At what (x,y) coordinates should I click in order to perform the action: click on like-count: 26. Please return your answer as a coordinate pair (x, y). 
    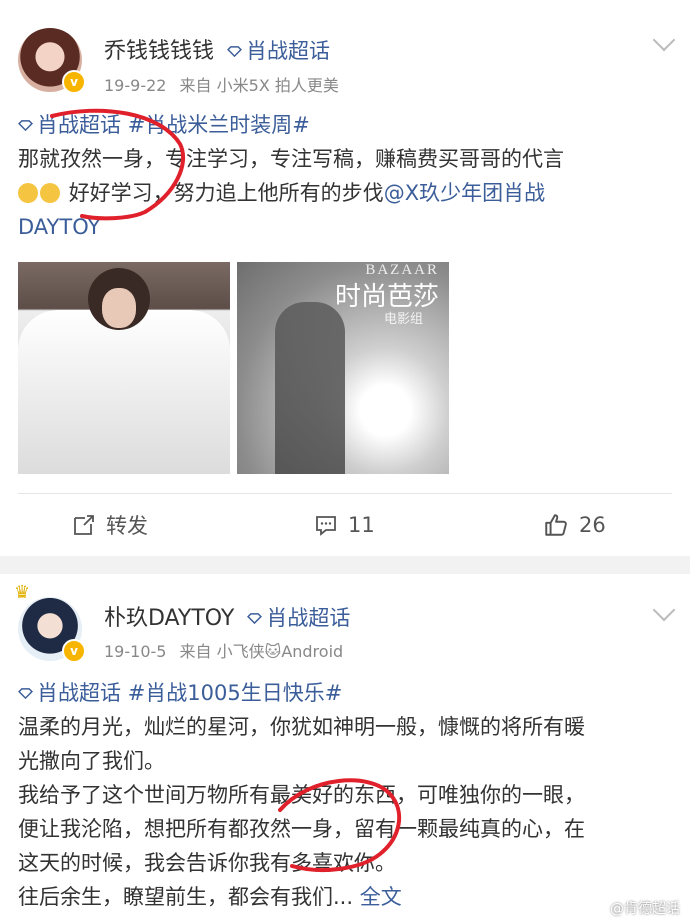
    Looking at the image, I should click on (592, 525).